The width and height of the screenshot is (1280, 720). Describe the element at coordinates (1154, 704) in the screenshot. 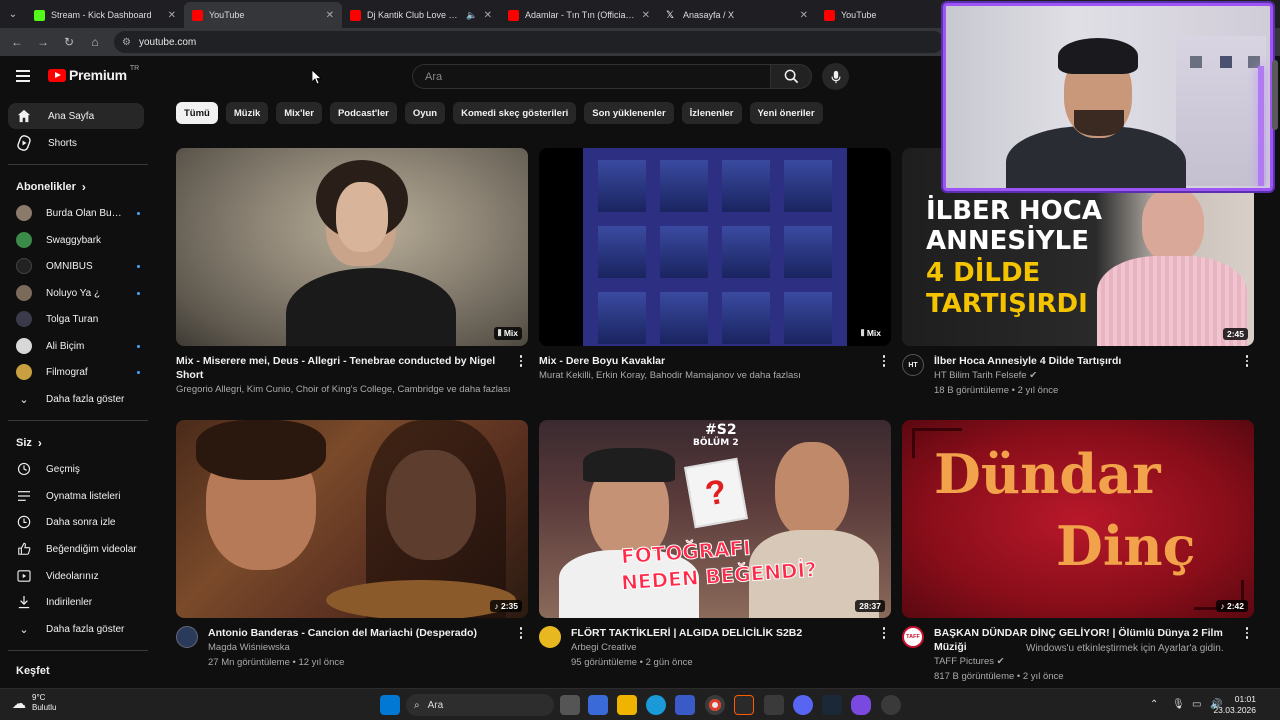

I see `tray-chevron-icon: ⌃` at that location.